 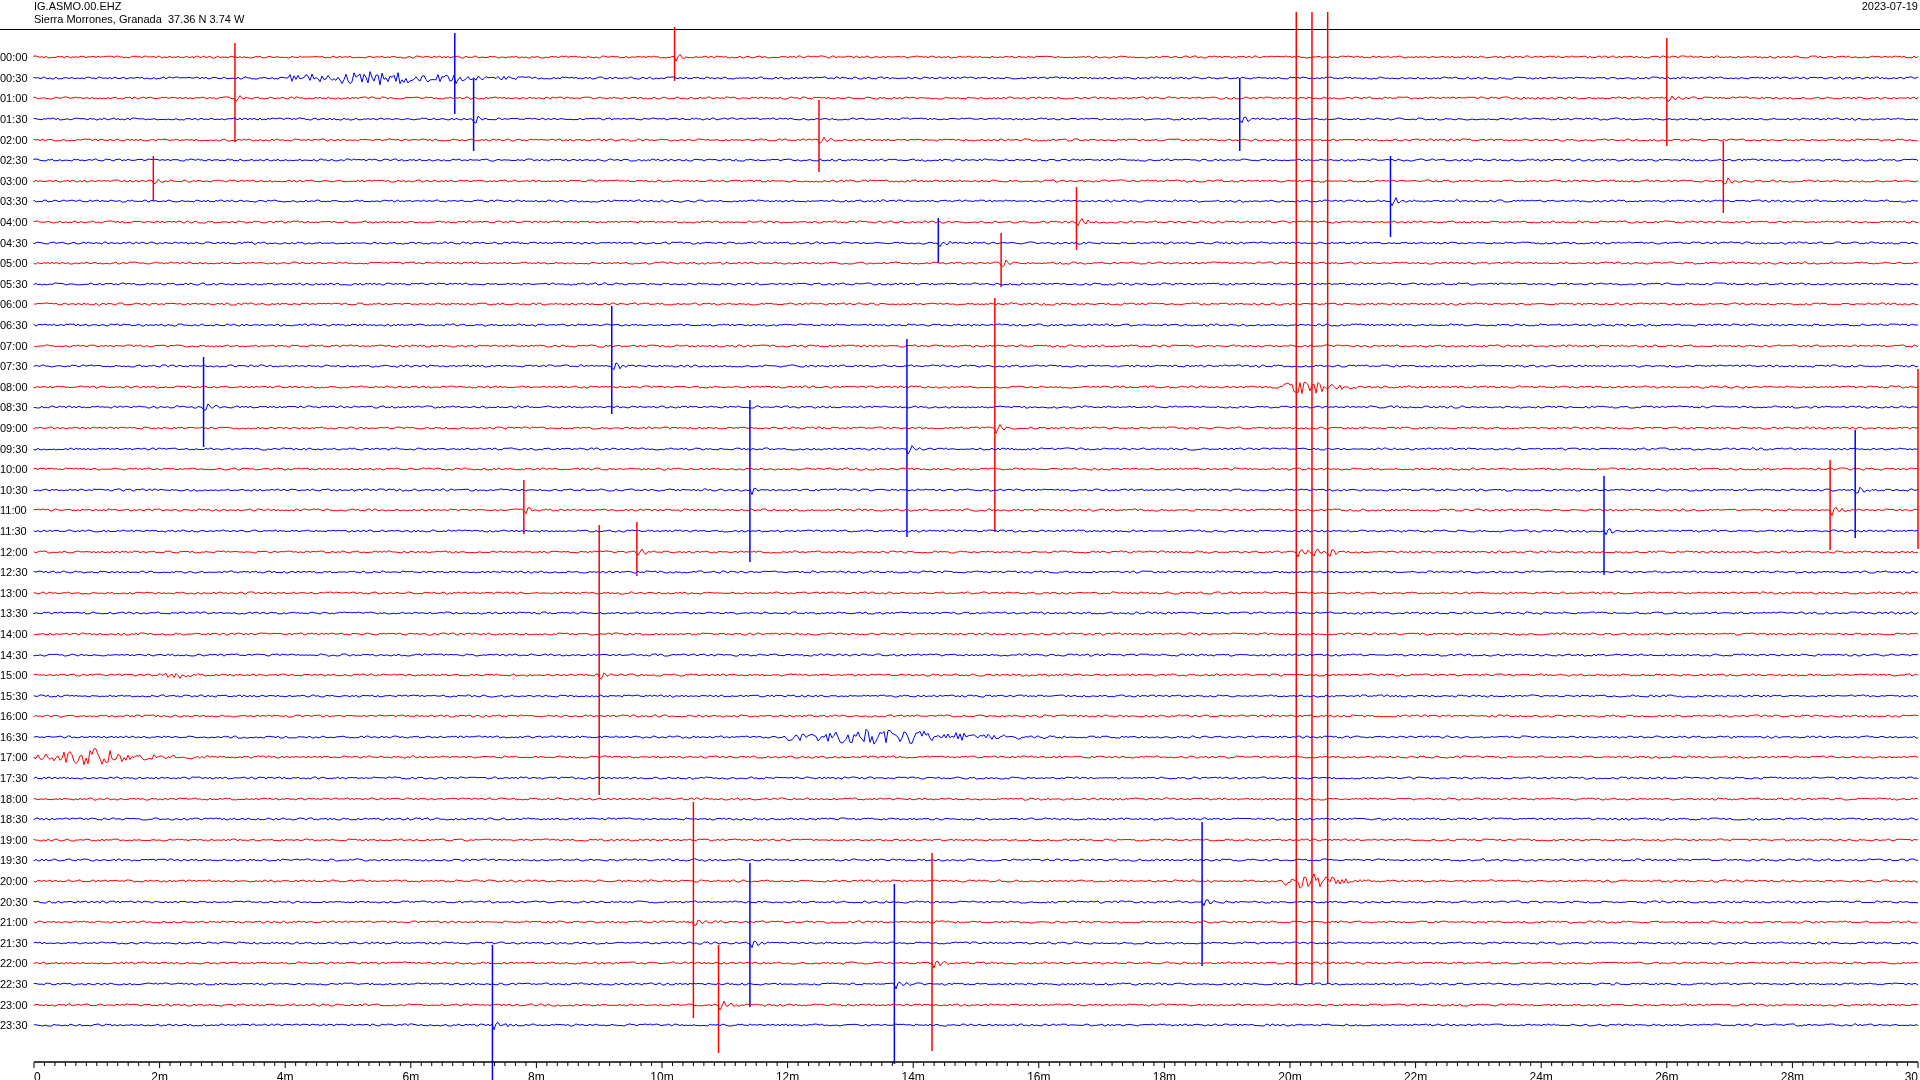 What do you see at coordinates (14, 839) in the screenshot?
I see `time-label: 19:00` at bounding box center [14, 839].